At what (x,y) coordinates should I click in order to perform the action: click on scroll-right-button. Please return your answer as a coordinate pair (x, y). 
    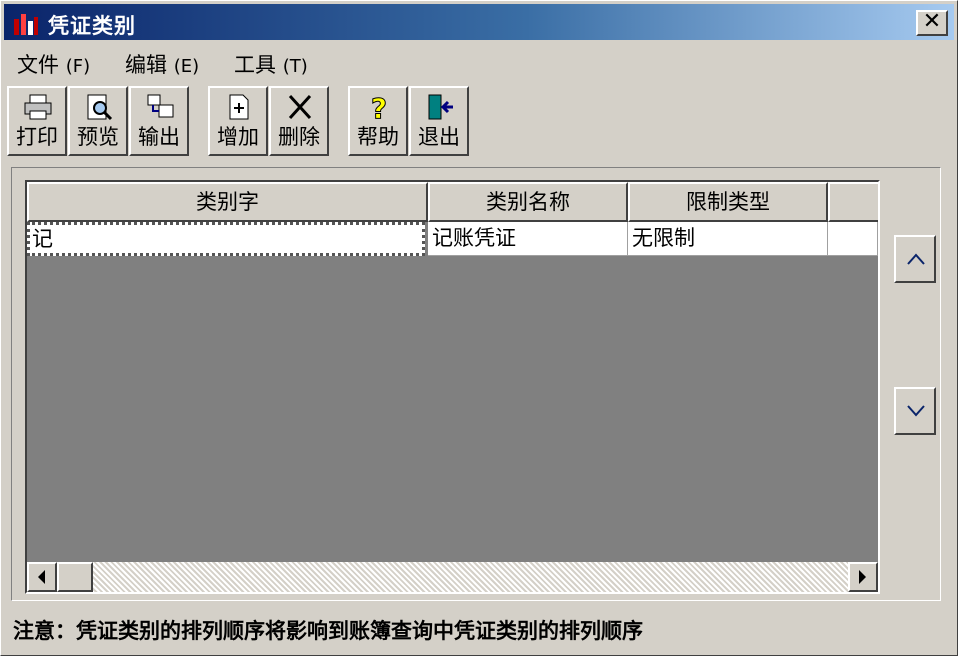
    Looking at the image, I should click on (863, 577).